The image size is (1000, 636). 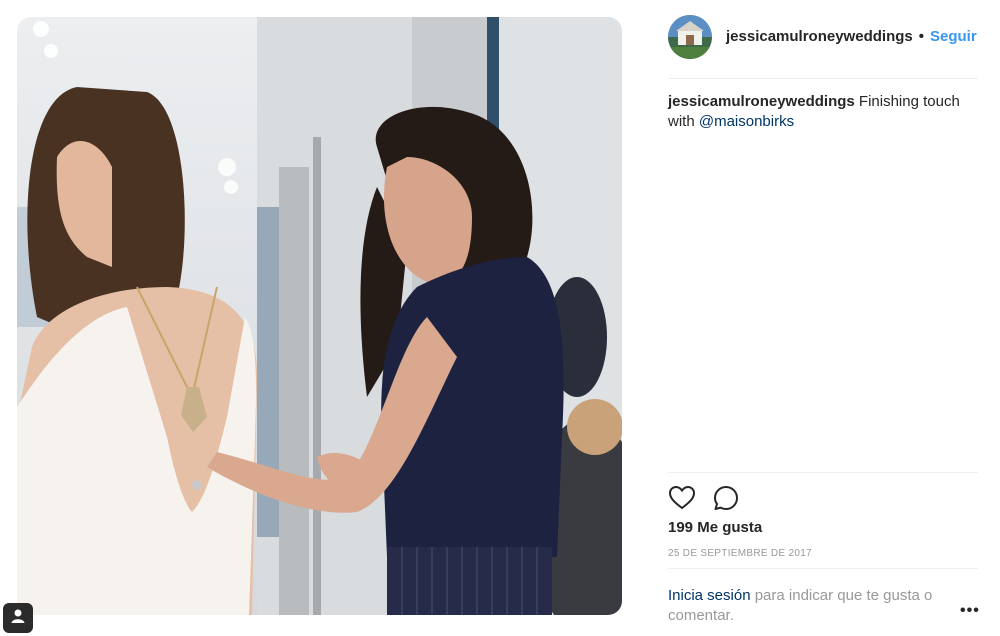 I want to click on tagged-user-button, so click(x=18, y=618).